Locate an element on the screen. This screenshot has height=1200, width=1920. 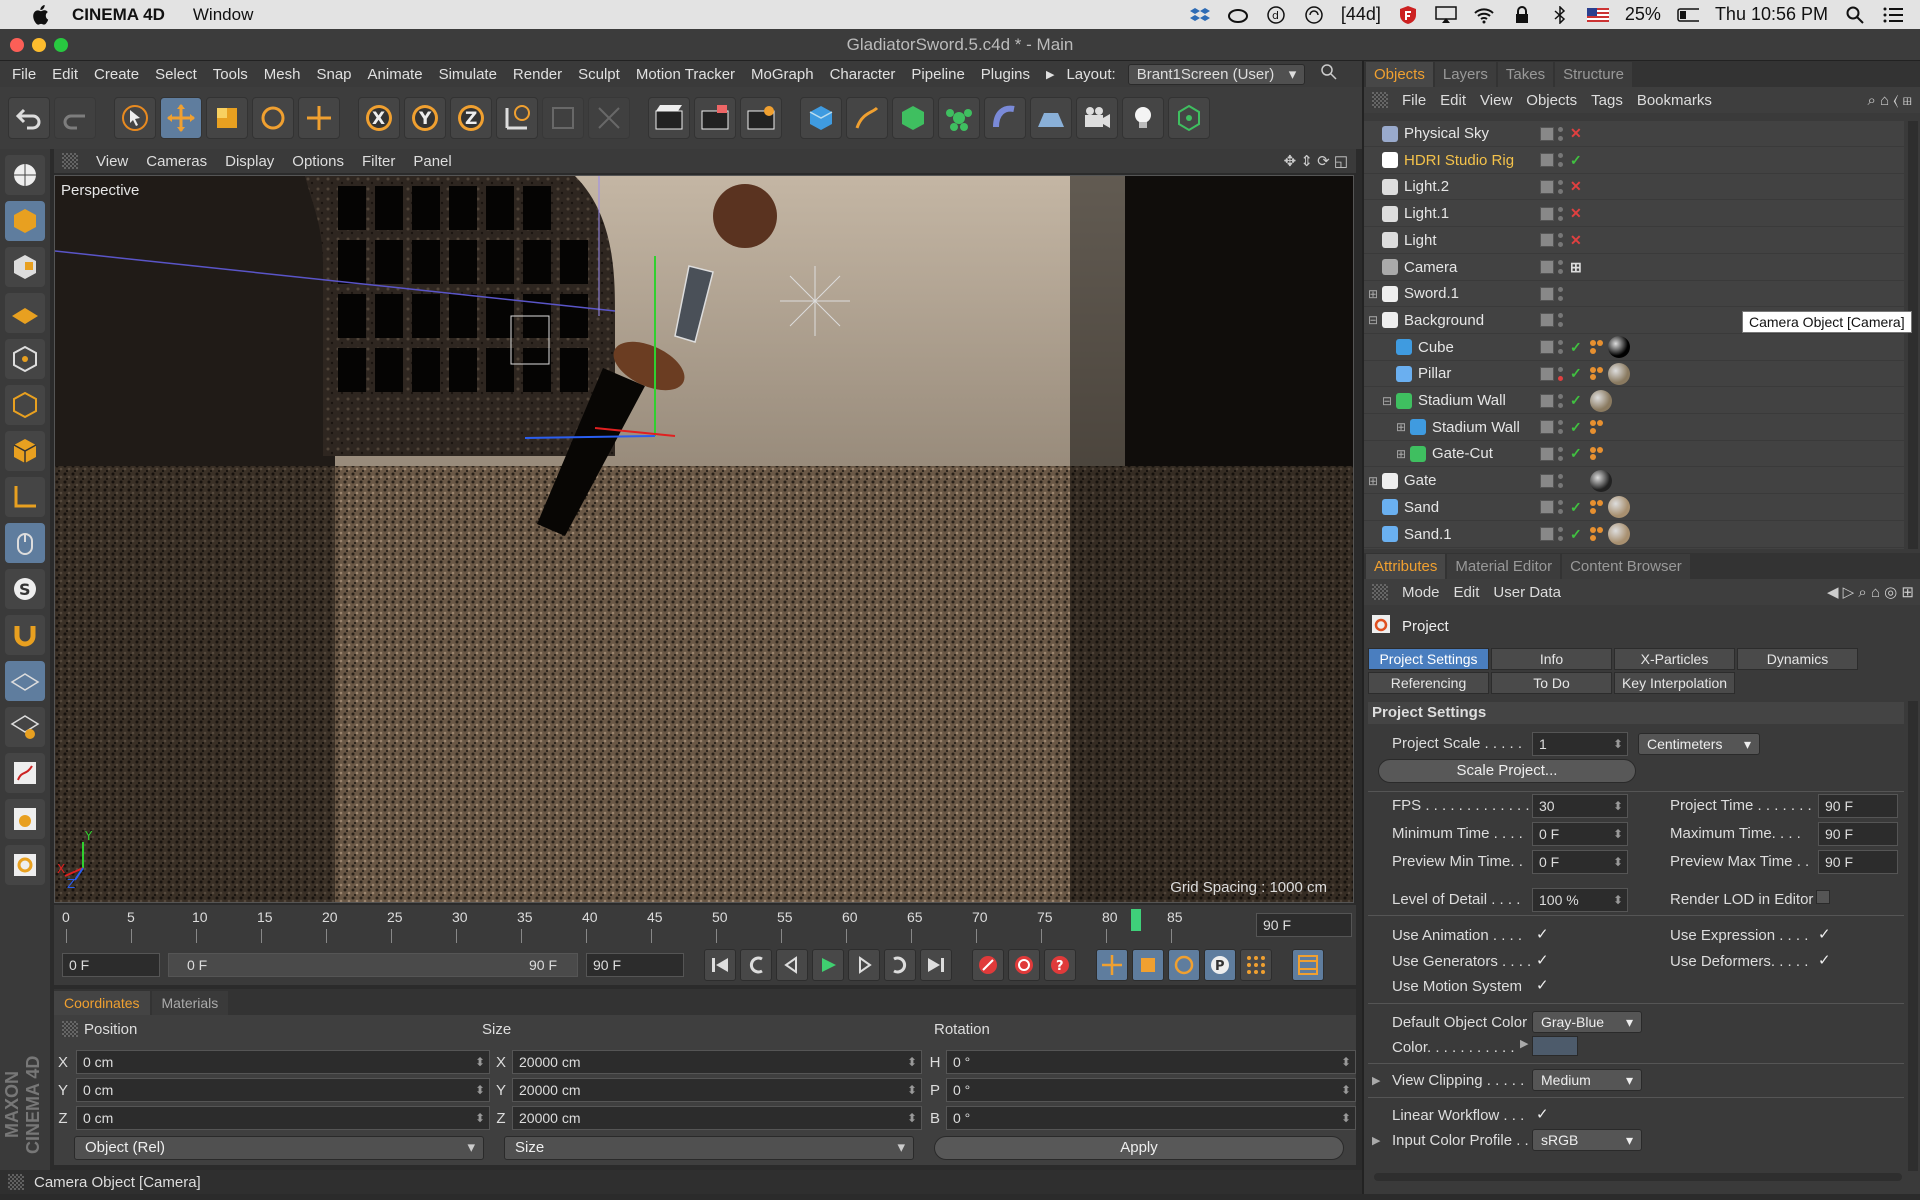
vp-menu-options: Options is located at coordinates (318, 161).